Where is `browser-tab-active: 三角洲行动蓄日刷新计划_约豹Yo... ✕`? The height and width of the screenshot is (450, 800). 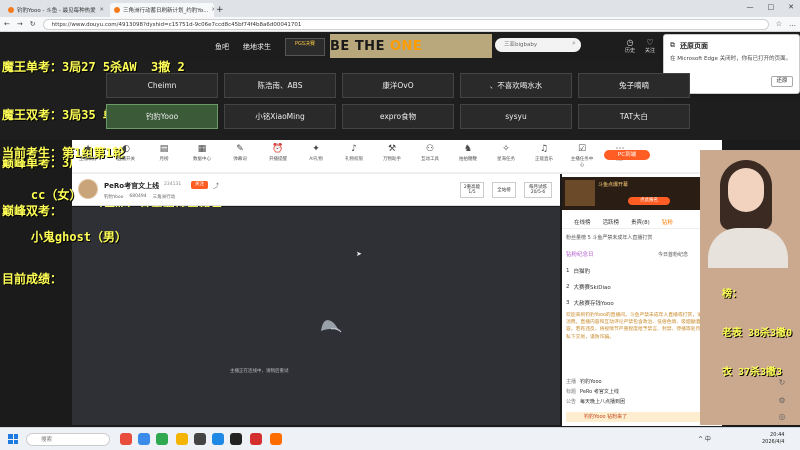
browser-tab-active: 三角洲行动蓄日刷新计划_约豹Yo... ✕ is located at coordinates (162, 10).